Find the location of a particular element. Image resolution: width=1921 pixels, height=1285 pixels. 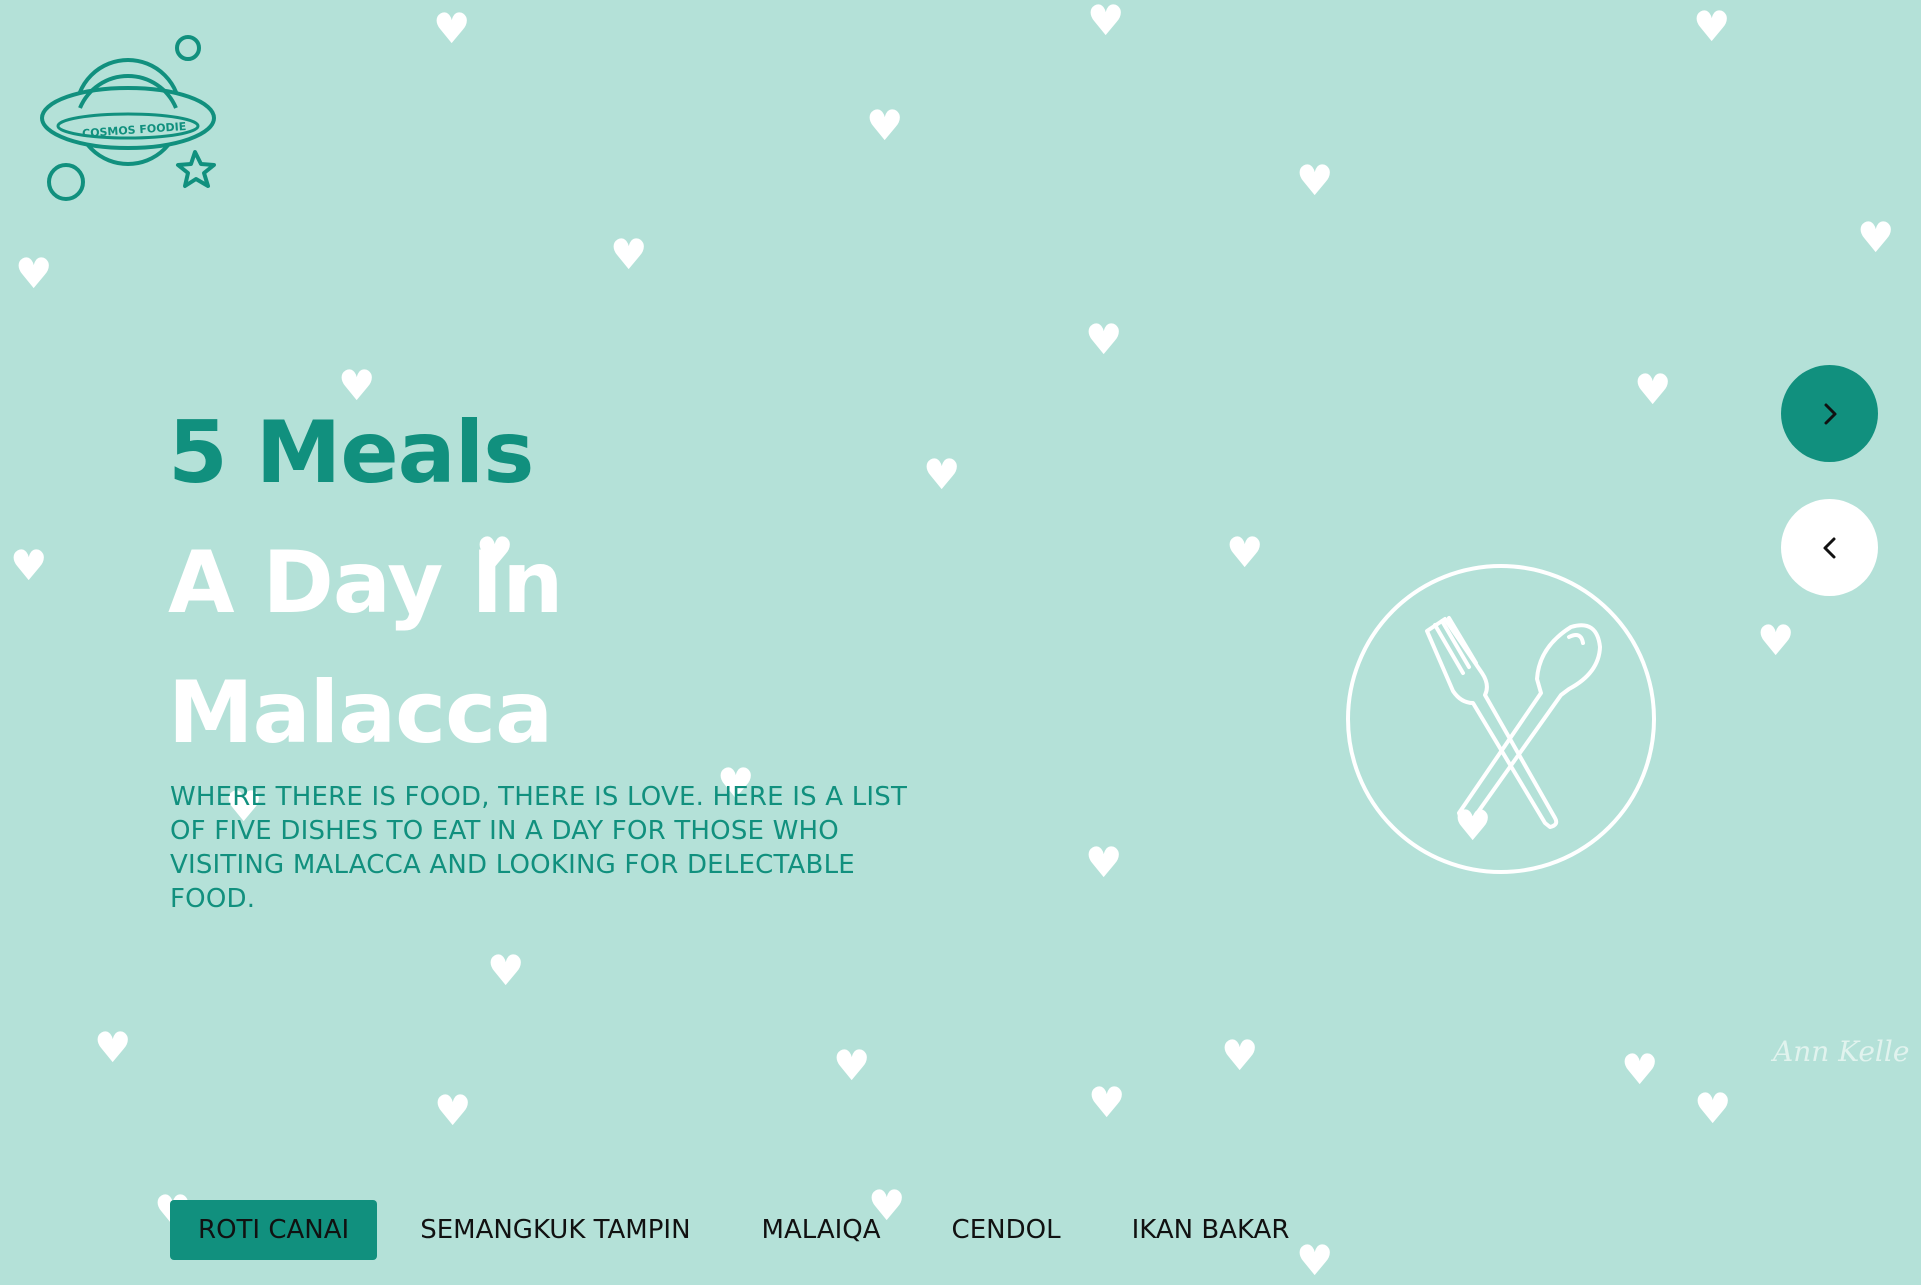

chevron-left-icon is located at coordinates (1829, 547).